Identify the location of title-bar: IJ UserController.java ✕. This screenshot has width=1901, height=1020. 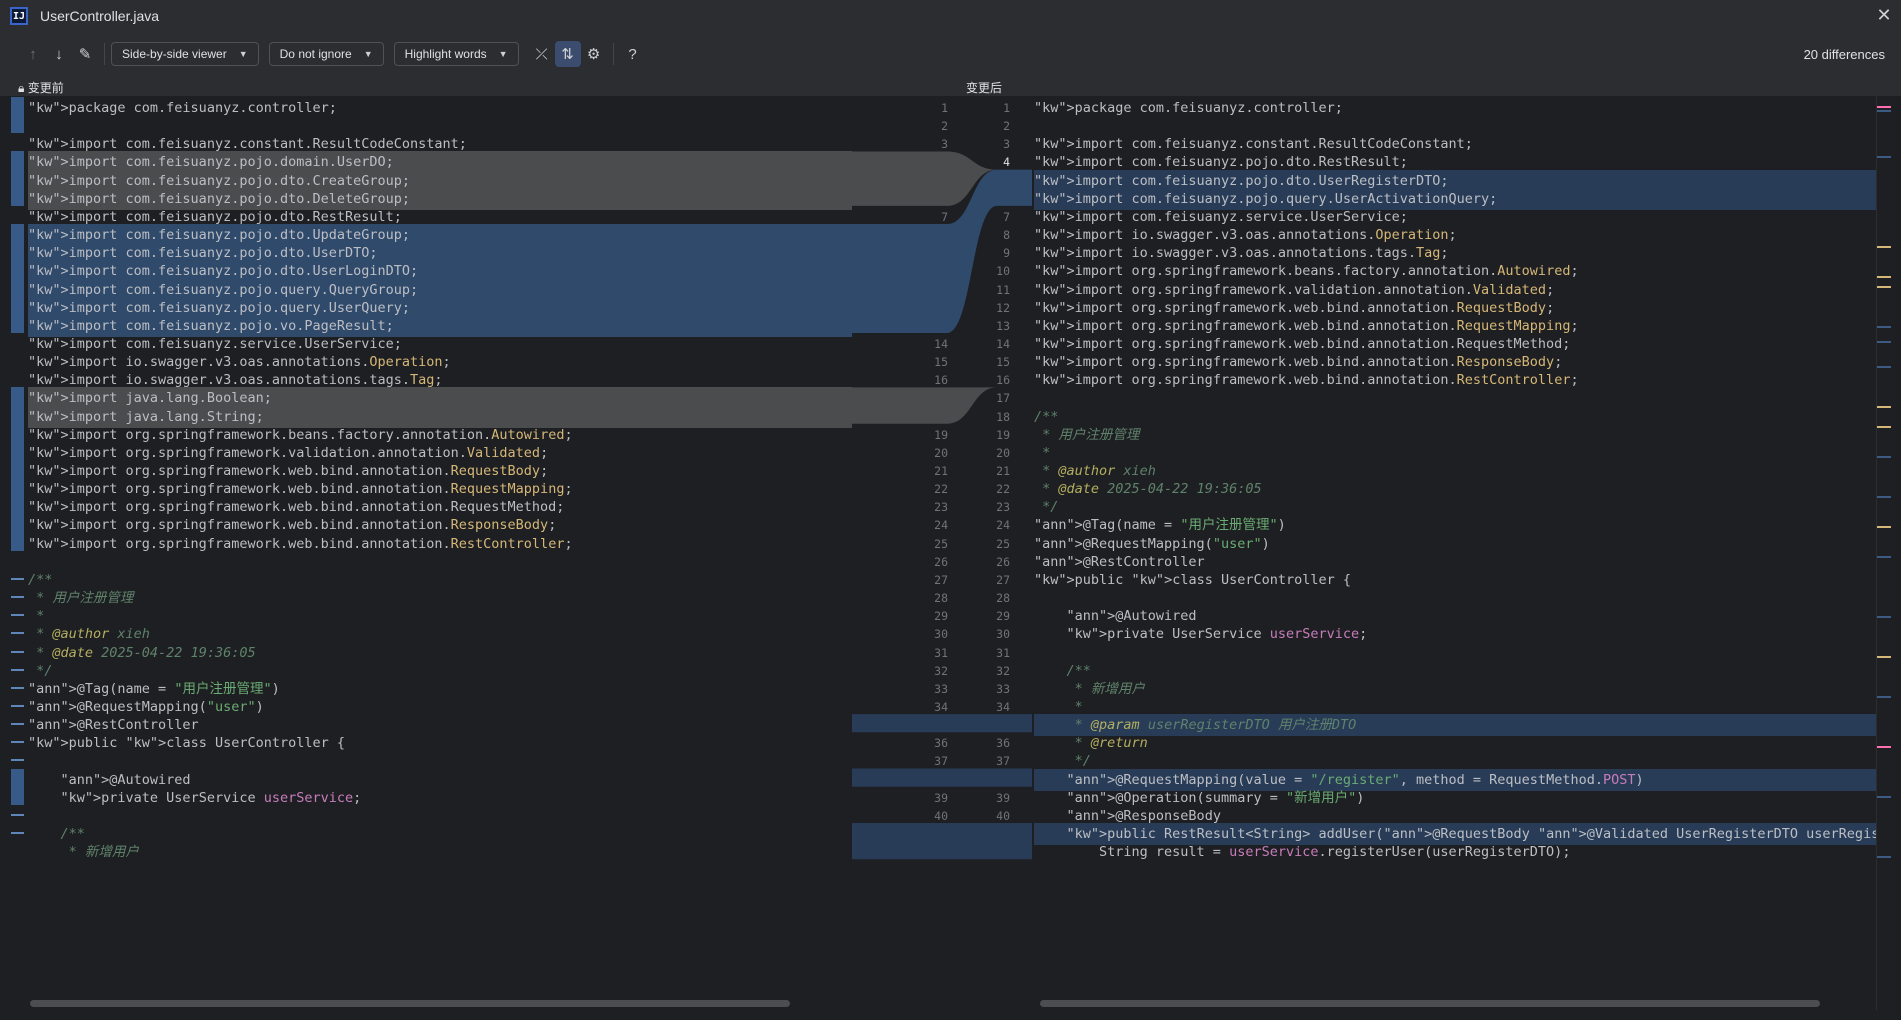
(950, 16).